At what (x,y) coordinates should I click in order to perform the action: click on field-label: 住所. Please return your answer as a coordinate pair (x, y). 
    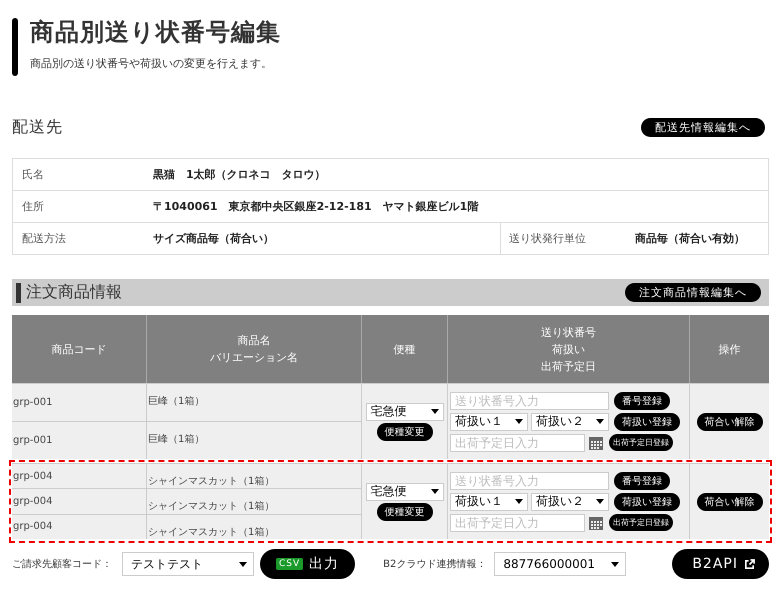
    Looking at the image, I should click on (33, 206).